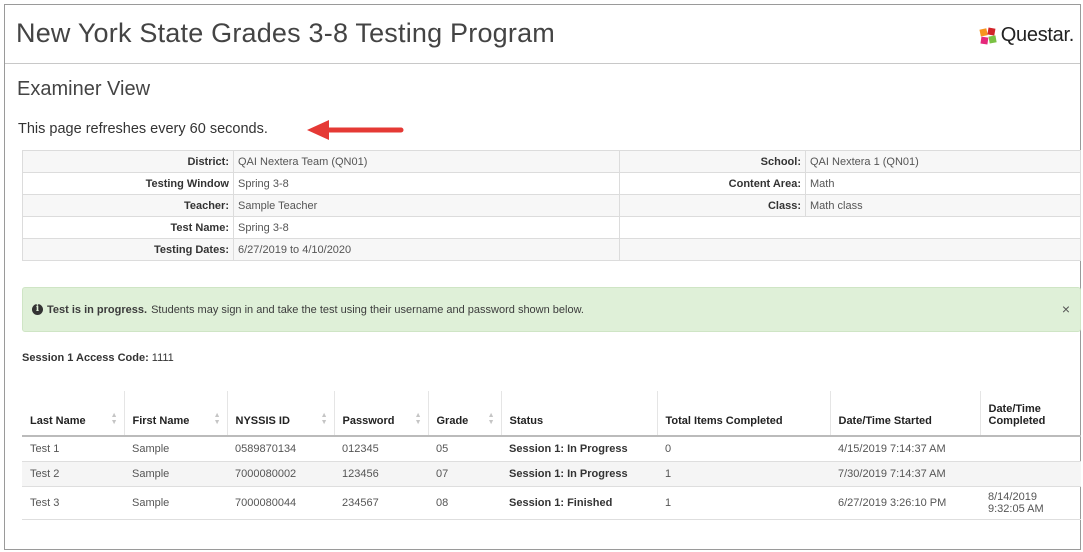 The height and width of the screenshot is (552, 1083). Describe the element at coordinates (464, 474) in the screenshot. I see `grade-cell: 07` at that location.